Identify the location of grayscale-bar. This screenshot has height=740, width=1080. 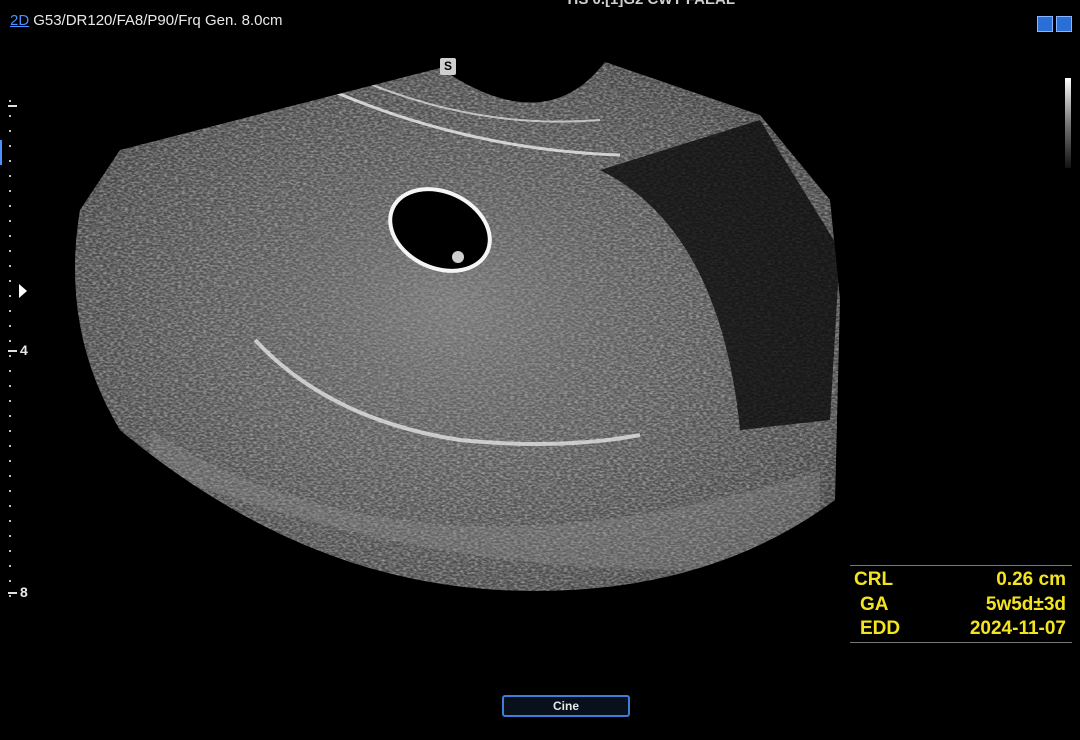
(1068, 123).